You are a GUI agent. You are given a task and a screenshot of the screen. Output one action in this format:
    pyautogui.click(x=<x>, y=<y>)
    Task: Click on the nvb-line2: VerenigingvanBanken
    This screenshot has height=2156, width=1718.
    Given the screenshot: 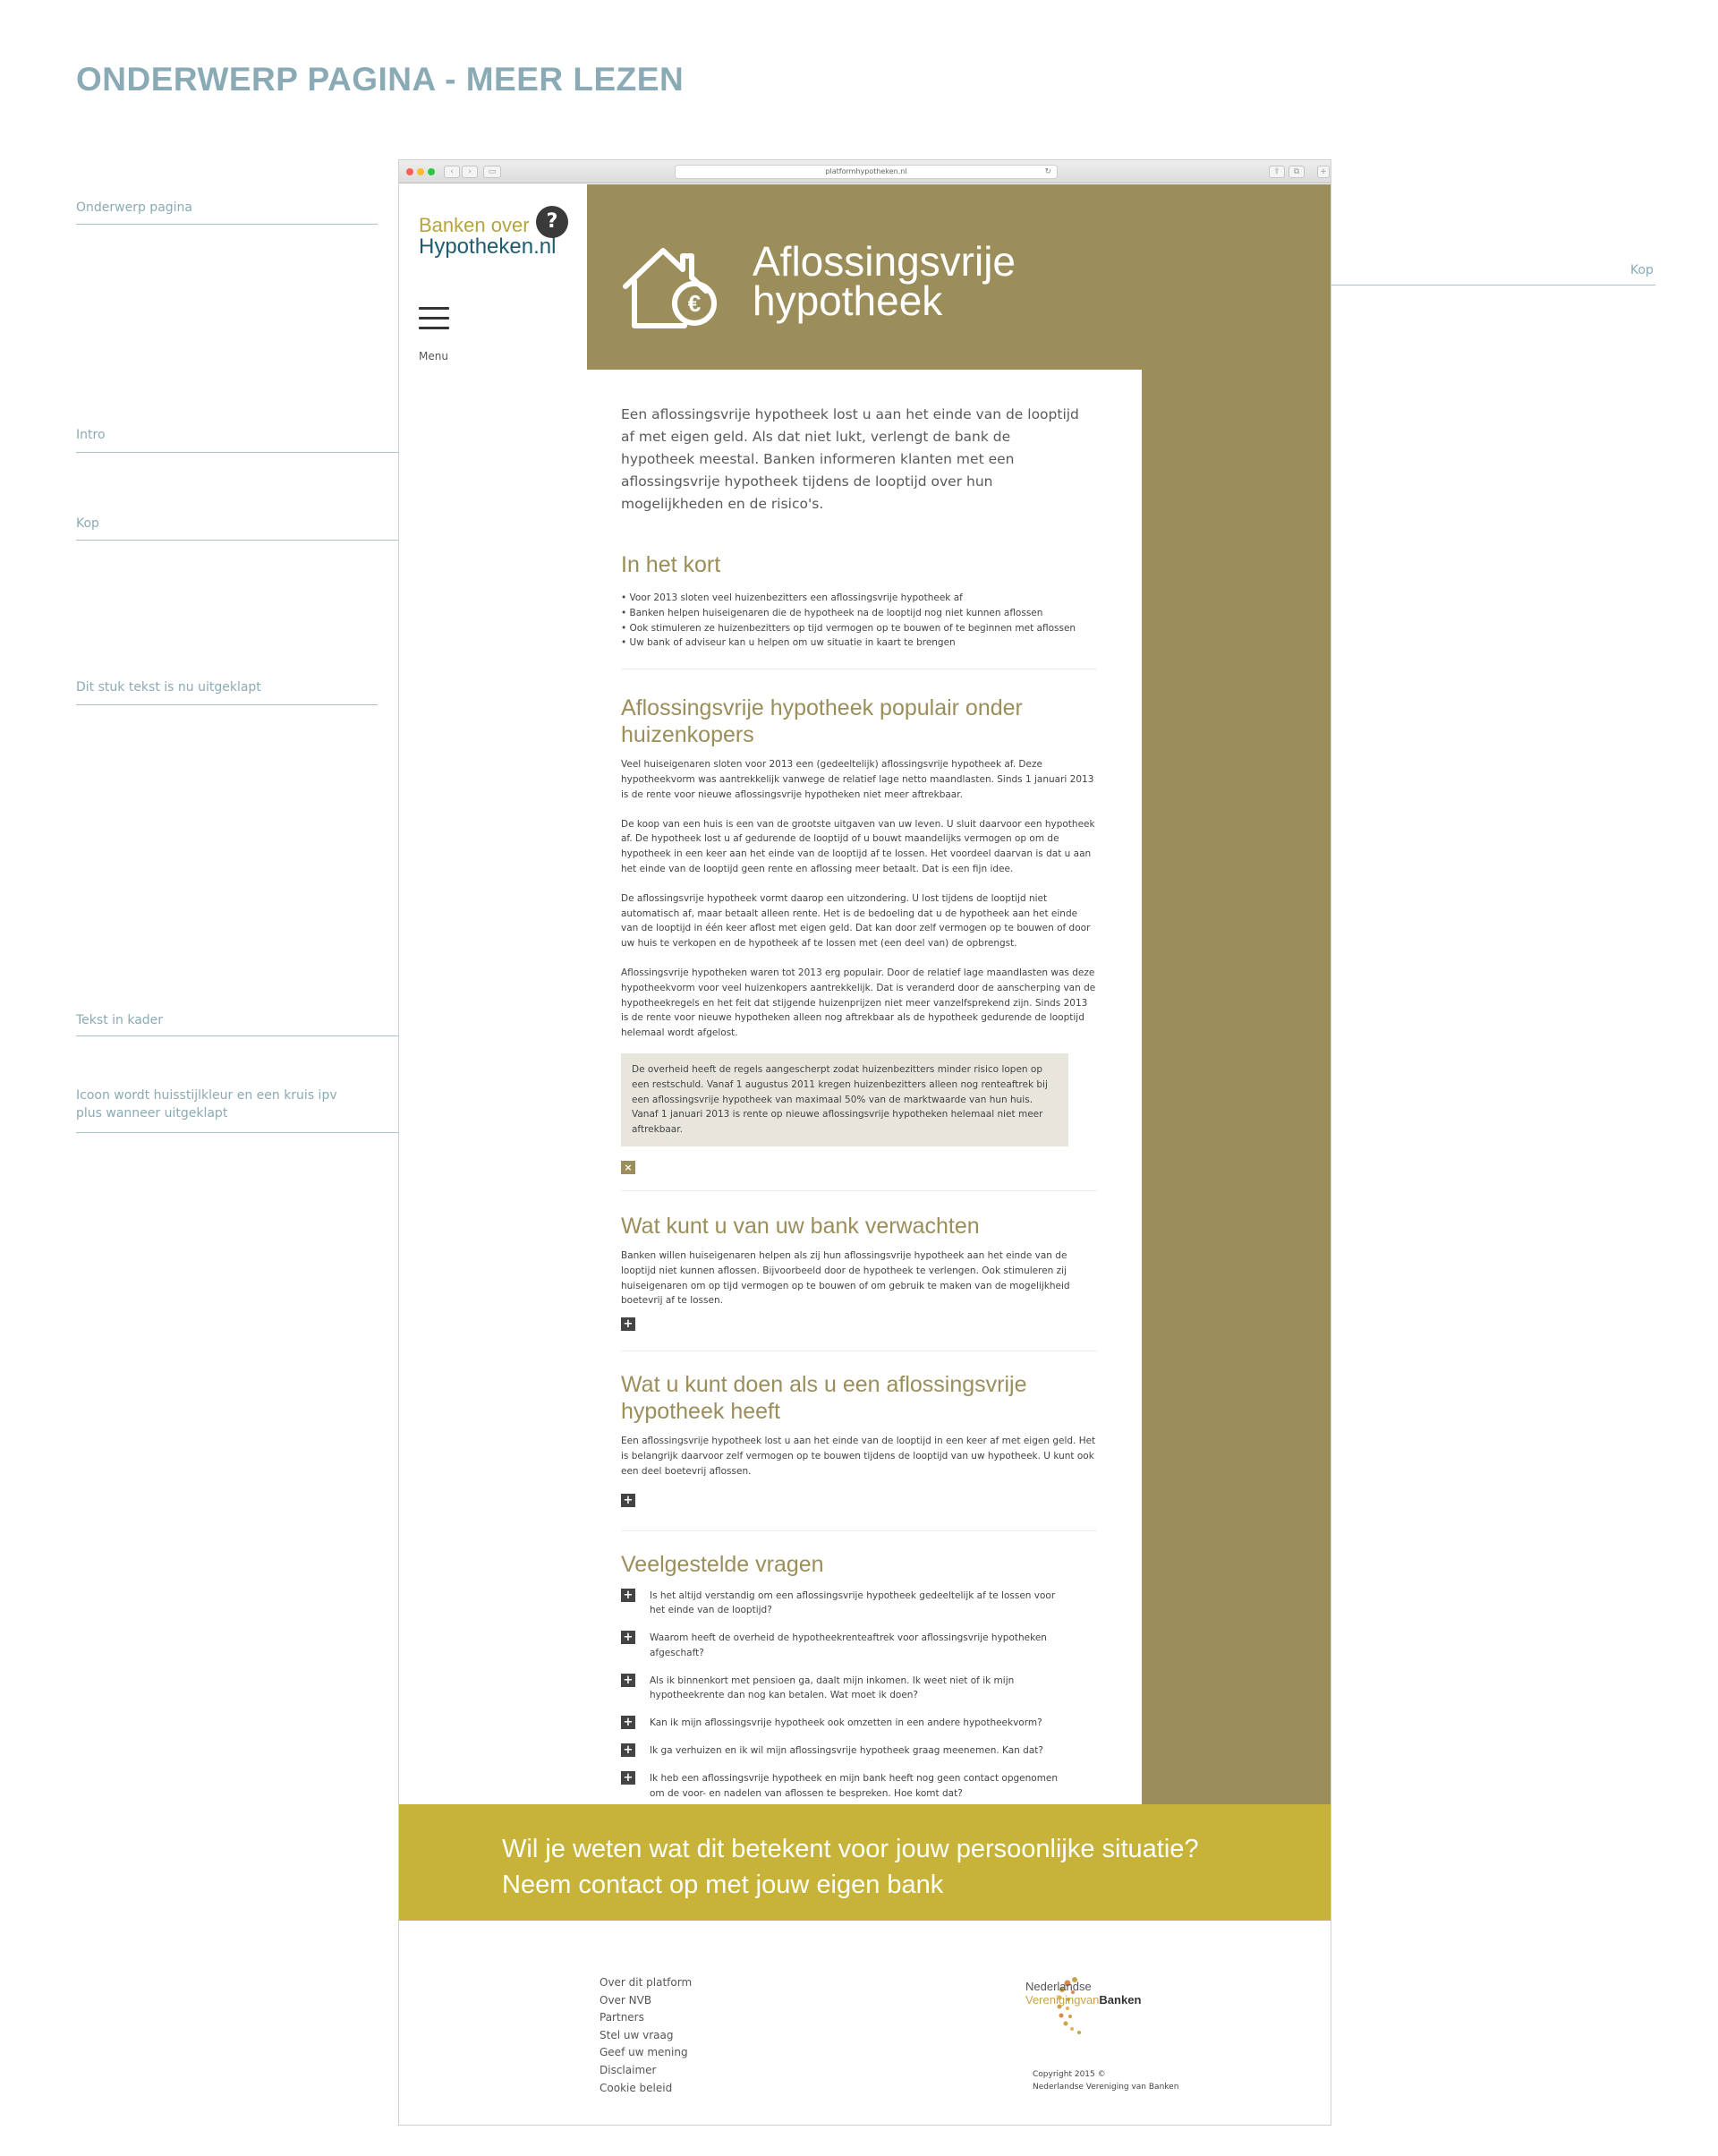 What is the action you would take?
    pyautogui.click(x=1083, y=2000)
    